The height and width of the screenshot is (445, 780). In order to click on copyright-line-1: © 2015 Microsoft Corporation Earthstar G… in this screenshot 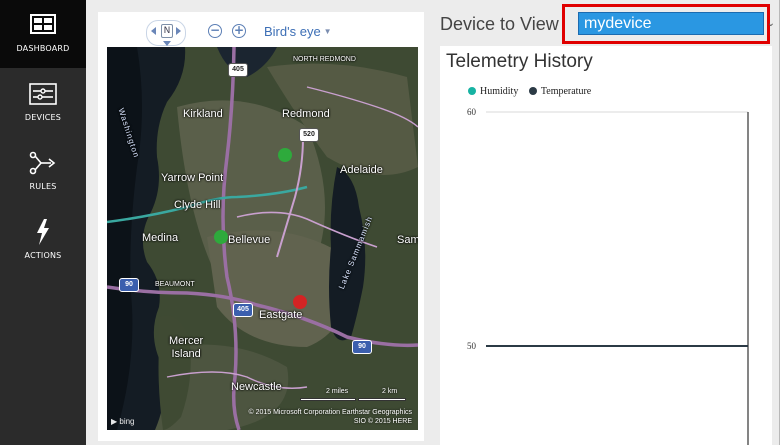, I will do `click(330, 412)`.